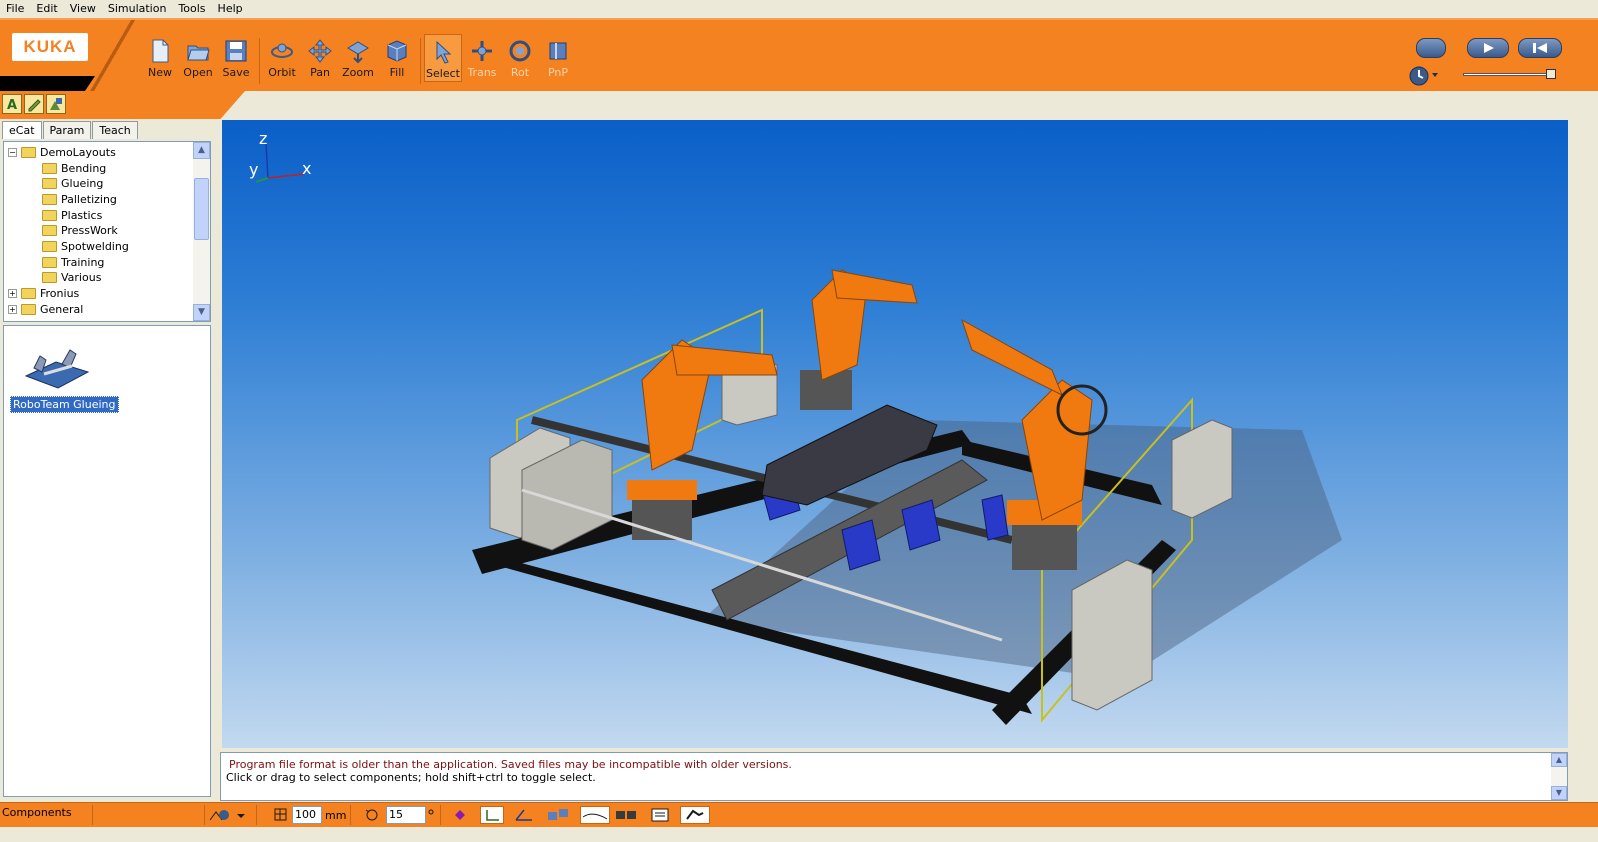 Image resolution: width=1598 pixels, height=842 pixels. Describe the element at coordinates (84, 168) in the screenshot. I see `tree-label: Bending` at that location.